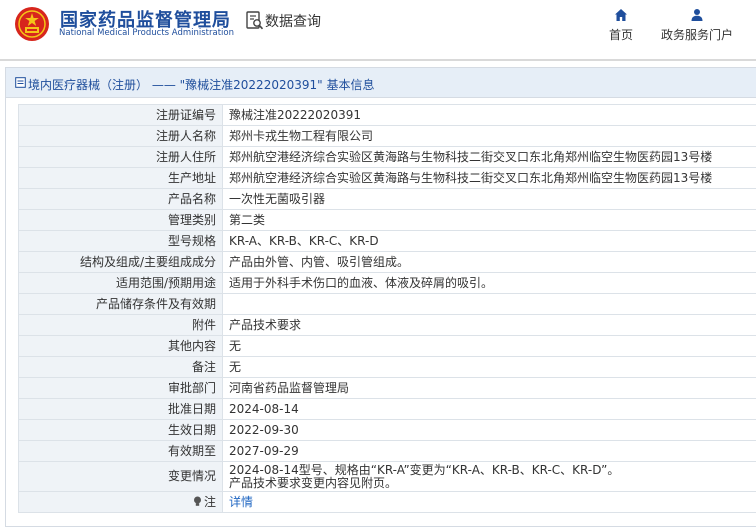 The height and width of the screenshot is (531, 756). Describe the element at coordinates (489, 502) in the screenshot. I see `field-value: 详情` at that location.